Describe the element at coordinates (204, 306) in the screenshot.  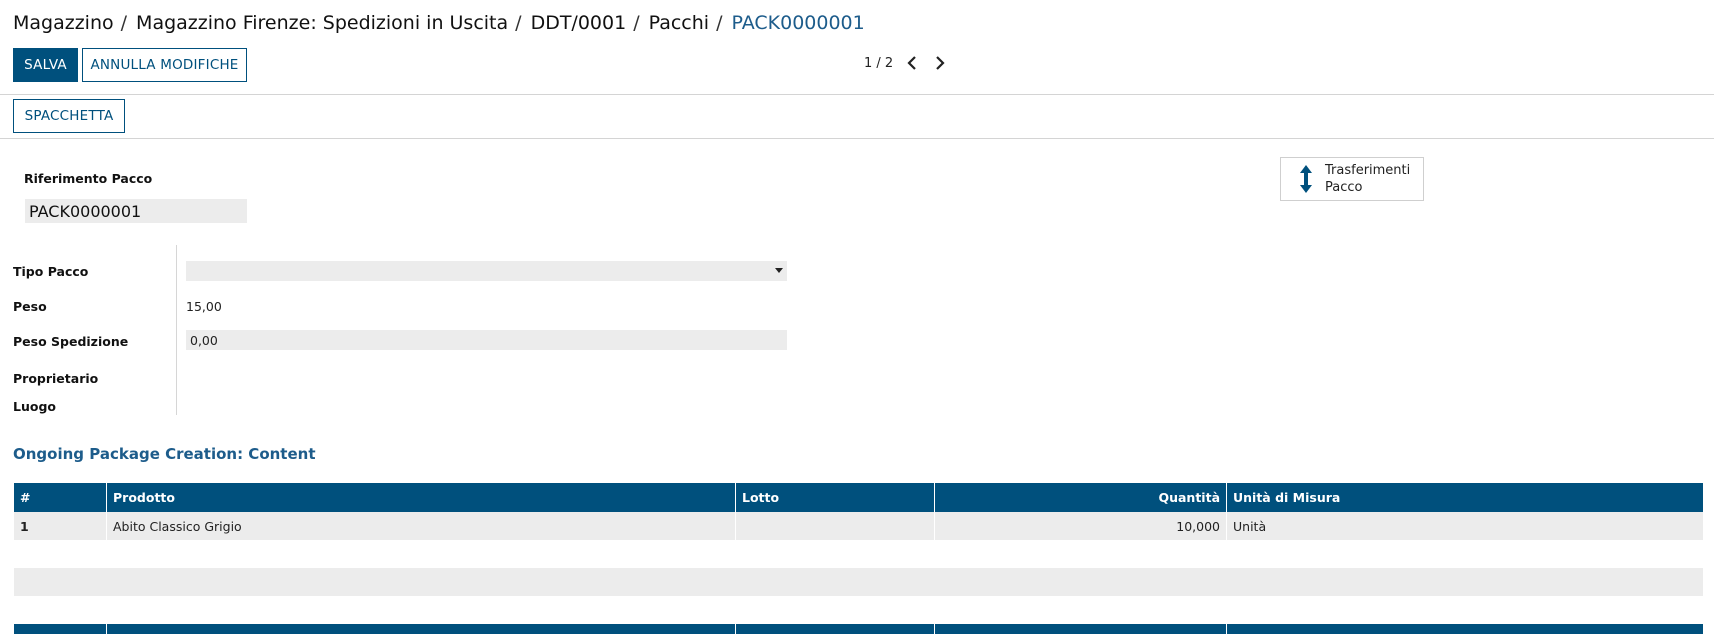
I see `weight-value: 15,00` at that location.